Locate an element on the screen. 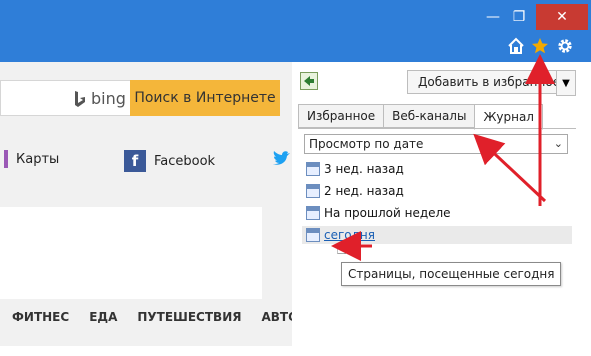  bing-logo: bing is located at coordinates (99, 98).